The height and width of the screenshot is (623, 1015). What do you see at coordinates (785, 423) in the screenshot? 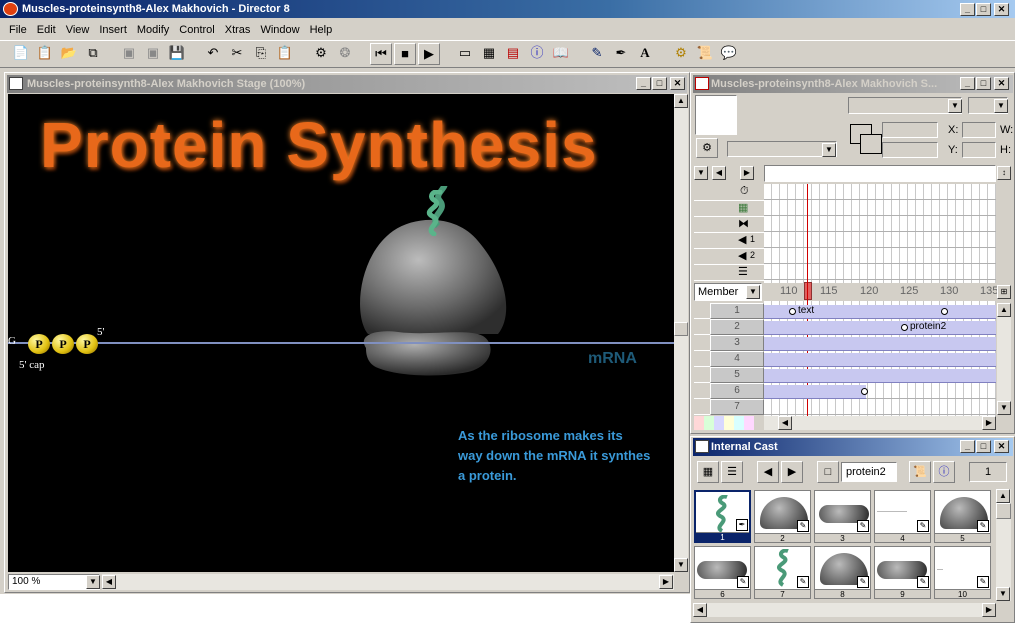
I see `score-scroll-left-button: ◀` at bounding box center [785, 423].